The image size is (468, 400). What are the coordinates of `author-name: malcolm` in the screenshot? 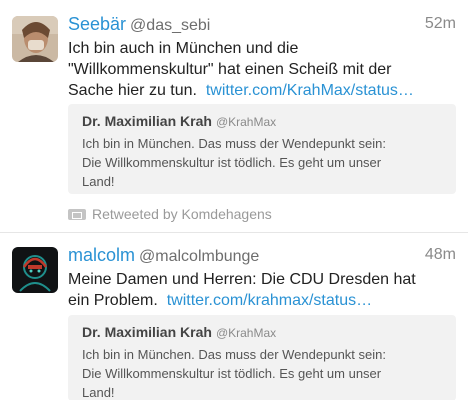 It's located at (101, 255).